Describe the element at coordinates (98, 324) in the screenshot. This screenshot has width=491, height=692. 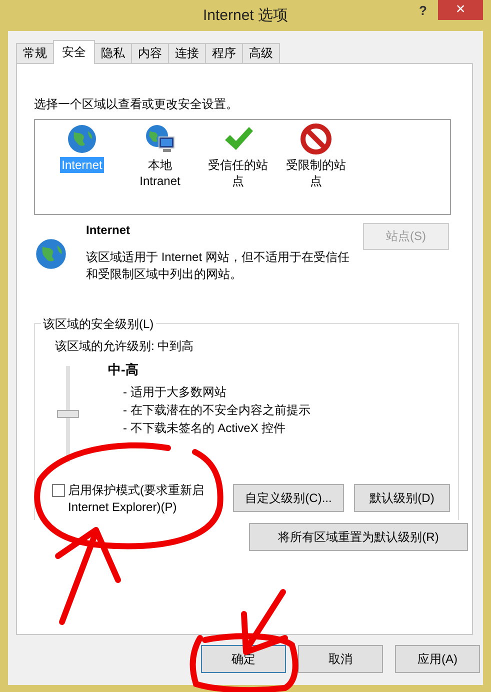
I see `group-label: 该区域的安全级别(L)` at that location.